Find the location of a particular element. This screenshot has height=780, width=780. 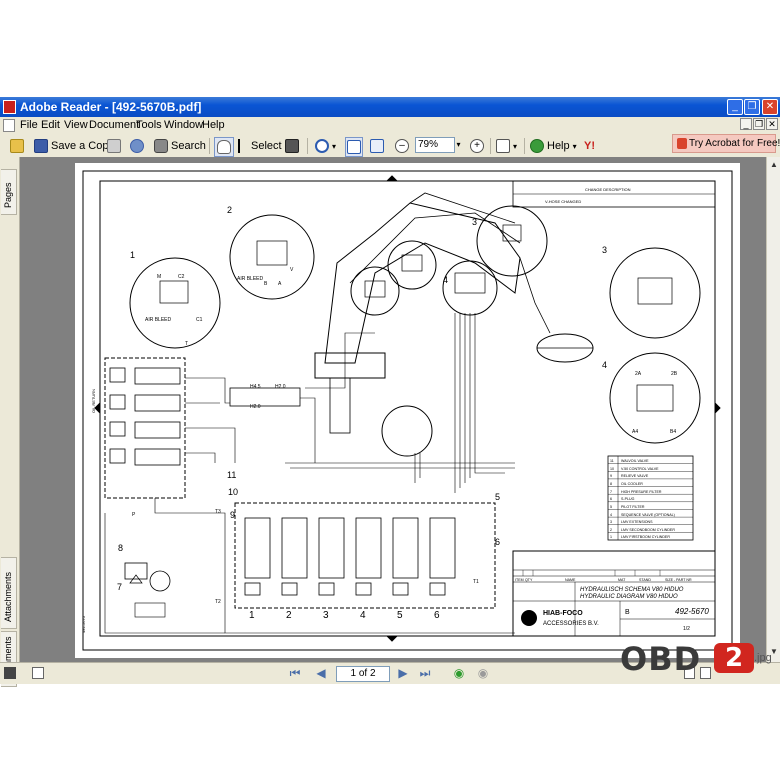

company-name: HIAB-FOCO is located at coordinates (563, 613).